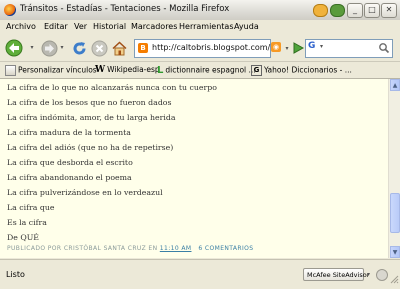 The image size is (400, 289). I want to click on home-button, so click(119, 48).